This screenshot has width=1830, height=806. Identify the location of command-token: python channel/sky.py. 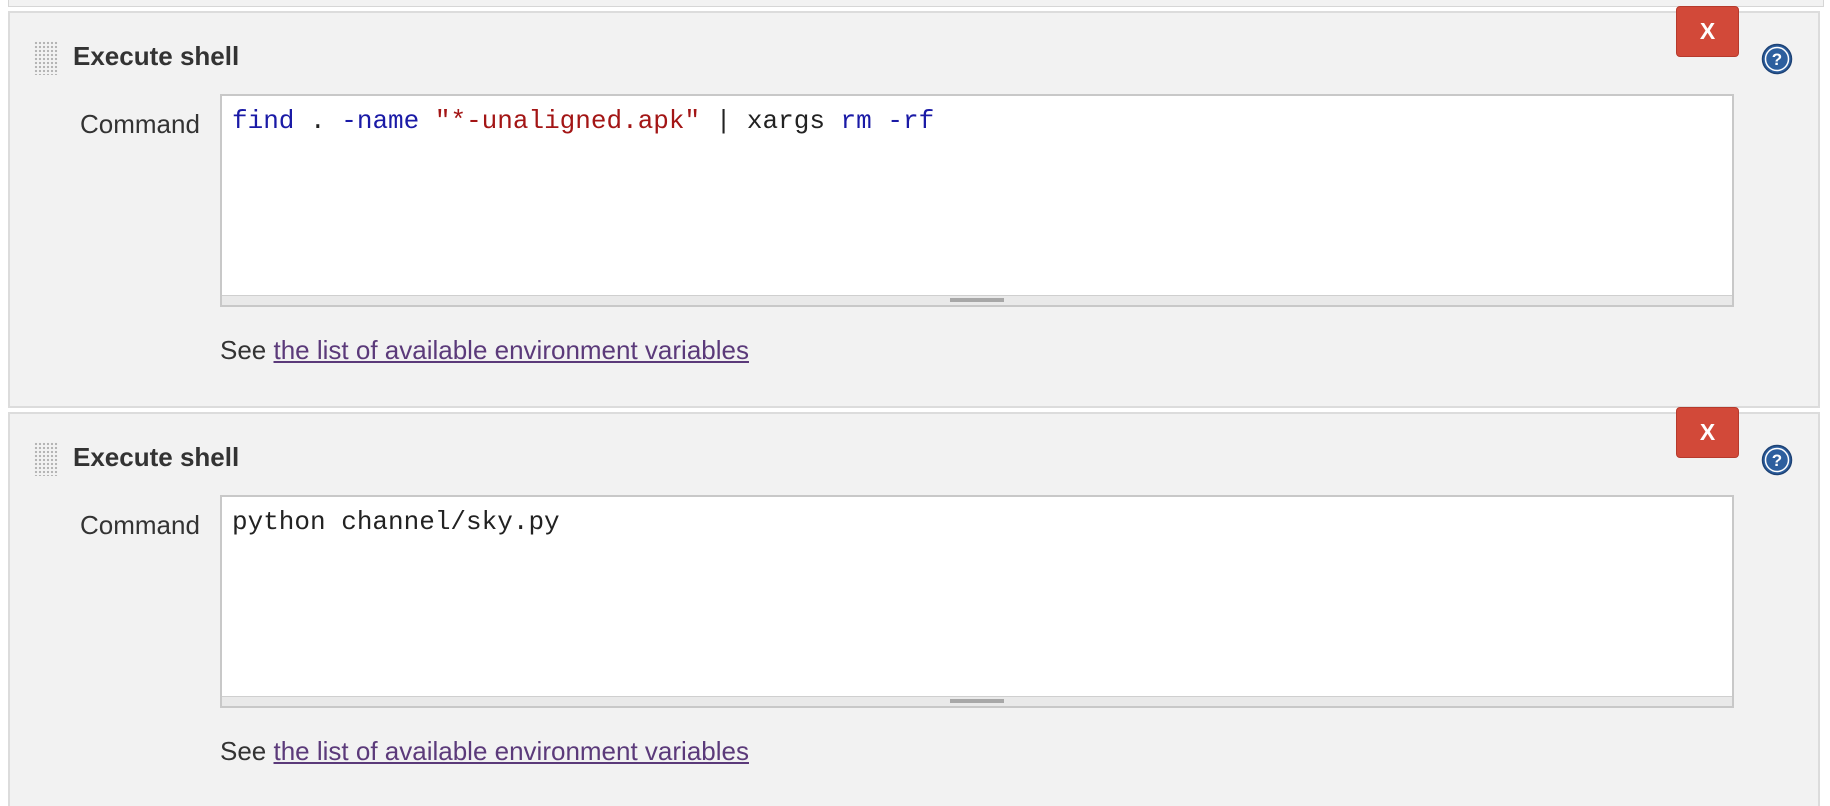
(396, 522).